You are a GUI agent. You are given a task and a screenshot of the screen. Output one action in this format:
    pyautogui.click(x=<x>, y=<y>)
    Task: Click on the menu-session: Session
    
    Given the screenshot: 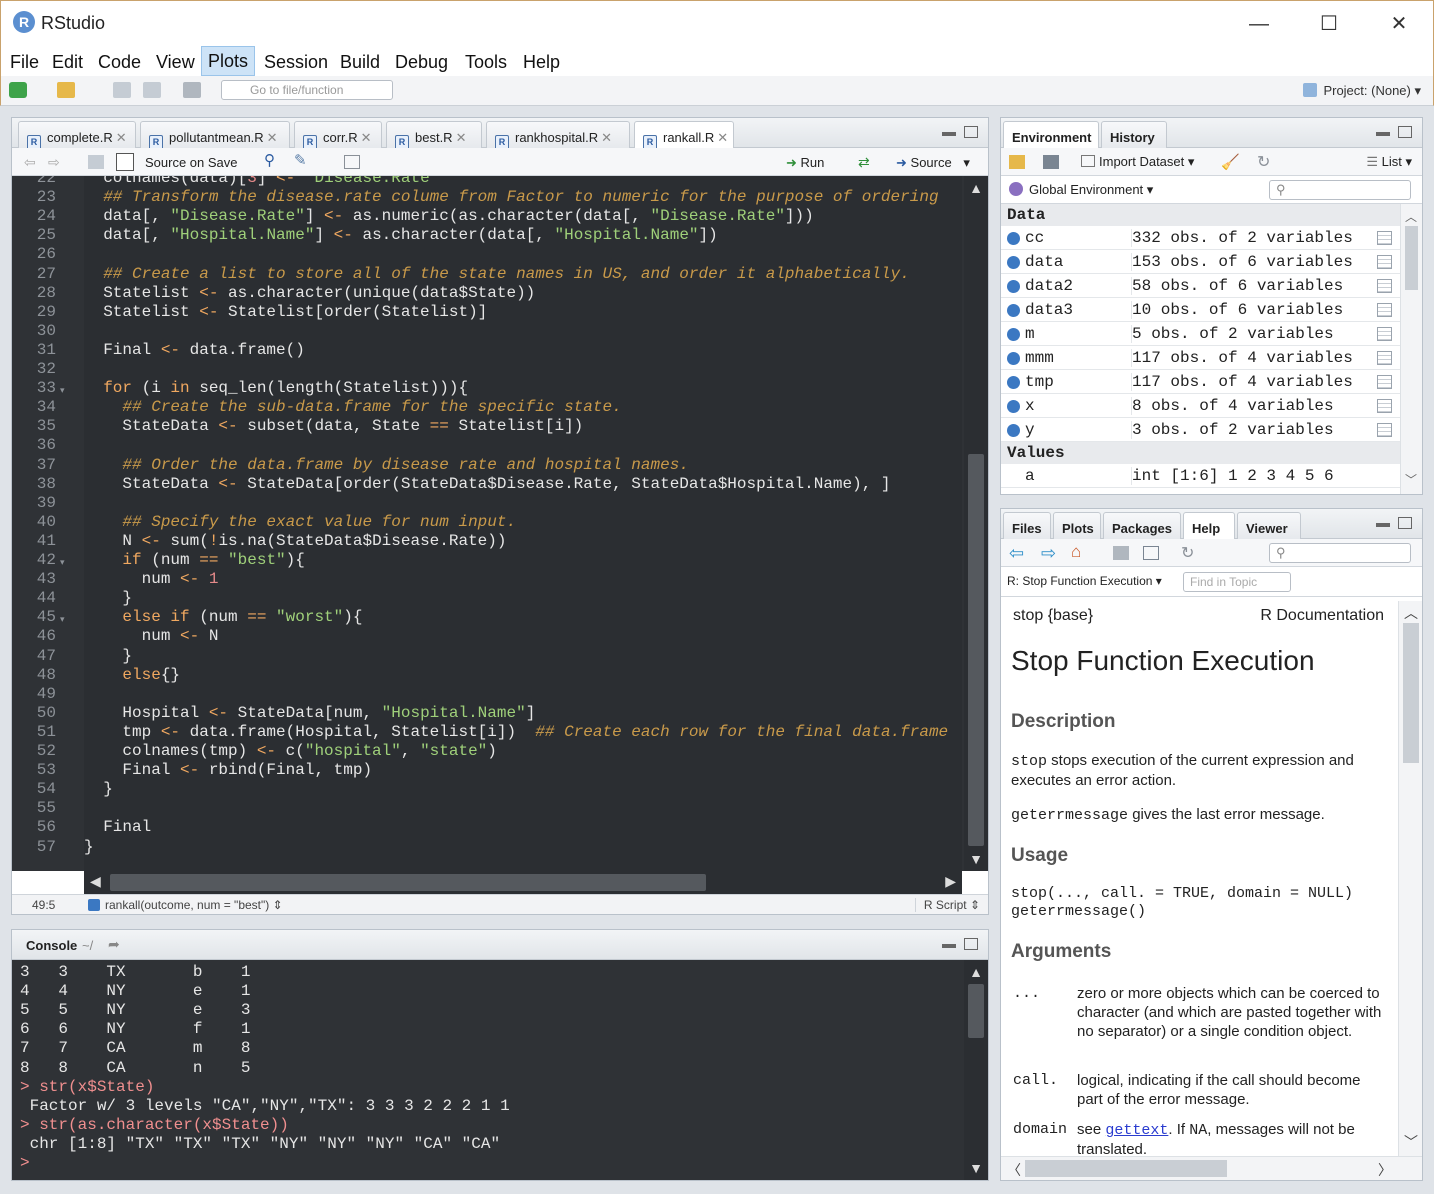 What is the action you would take?
    pyautogui.click(x=296, y=63)
    